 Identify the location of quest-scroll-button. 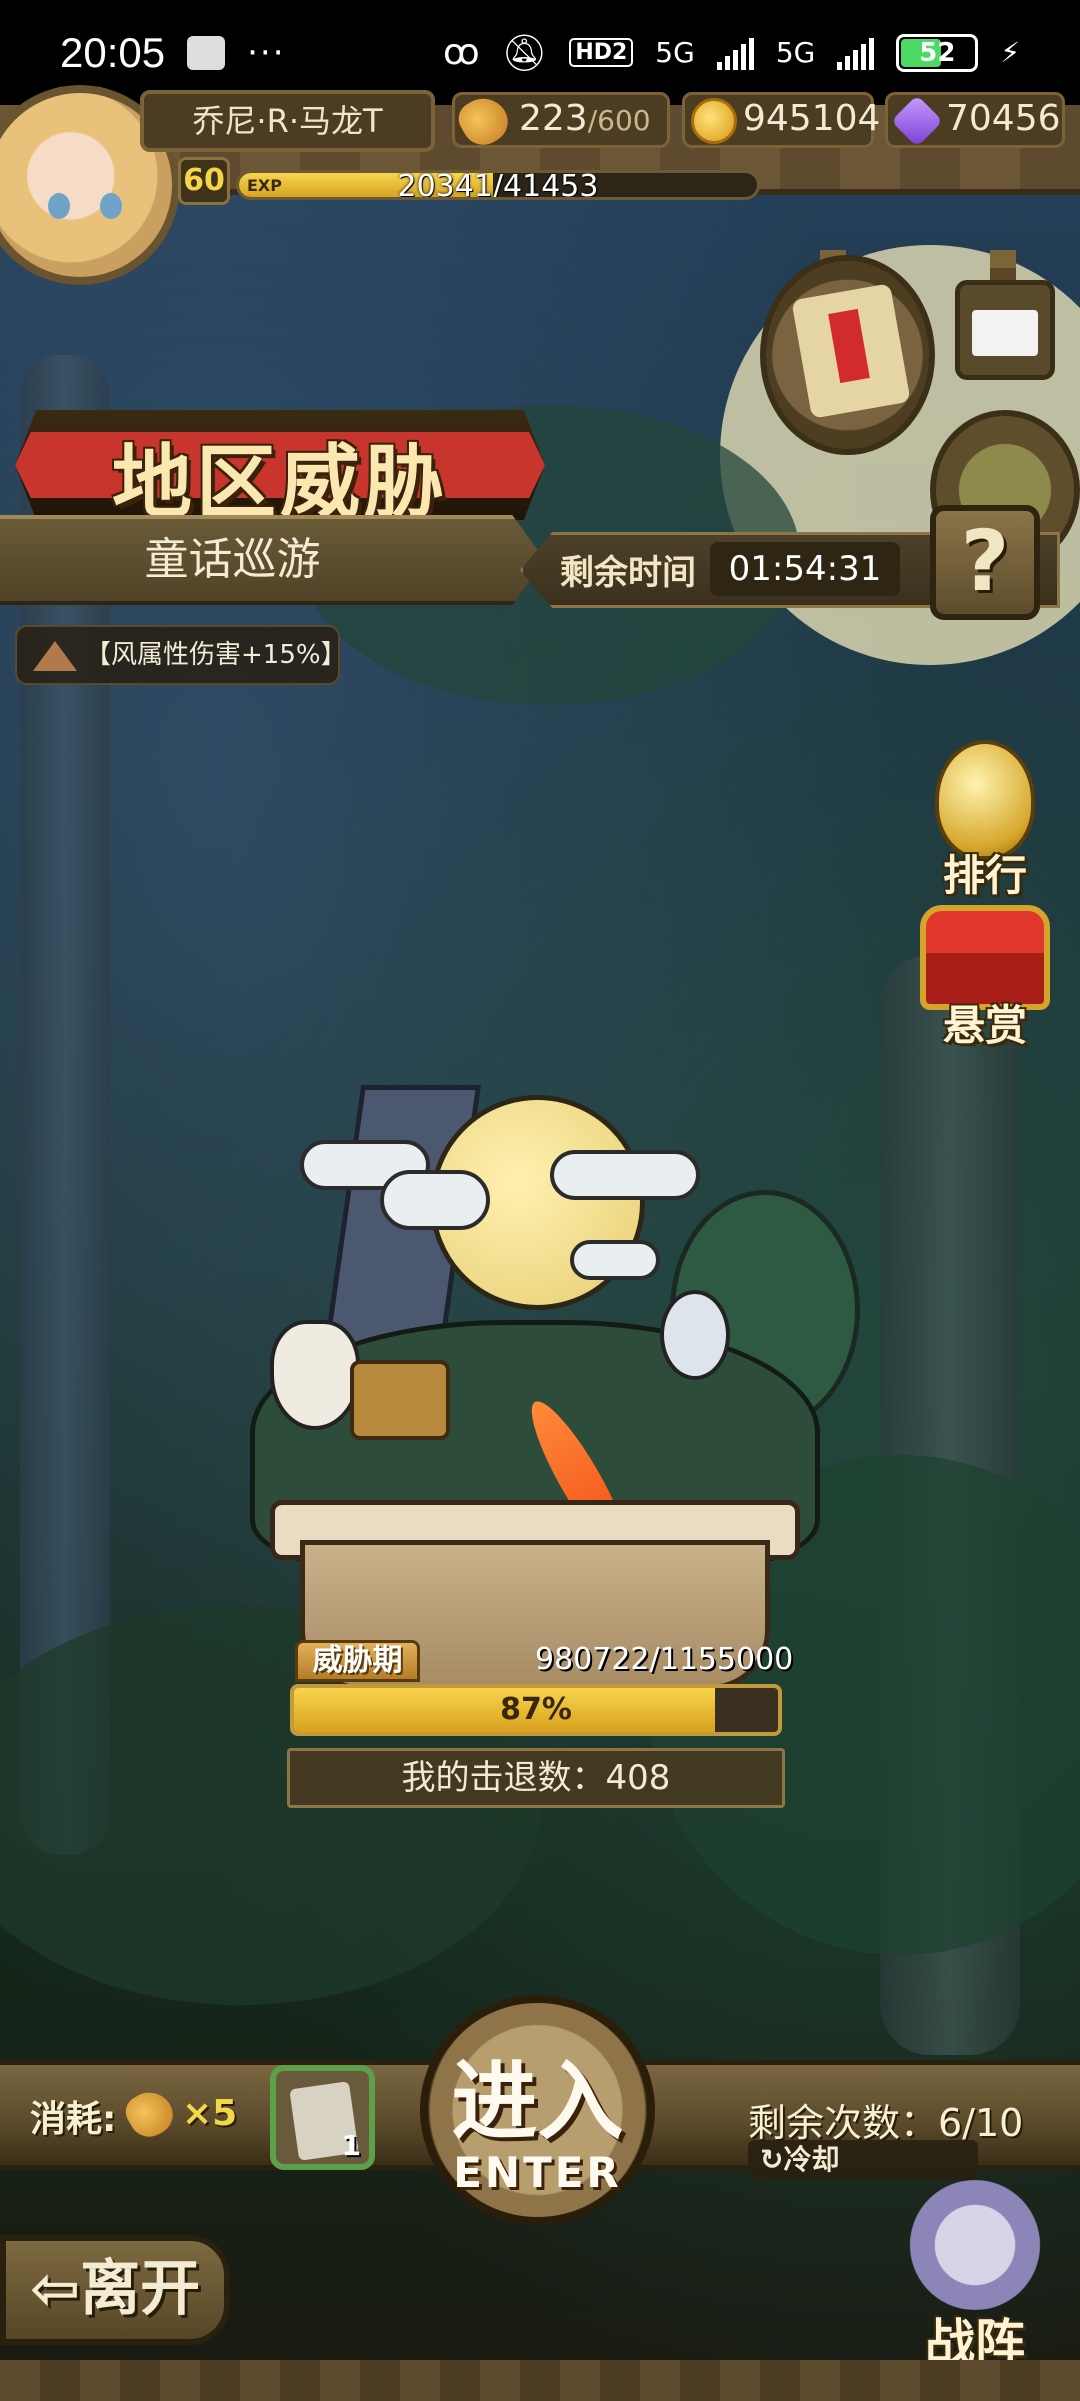
(847, 355).